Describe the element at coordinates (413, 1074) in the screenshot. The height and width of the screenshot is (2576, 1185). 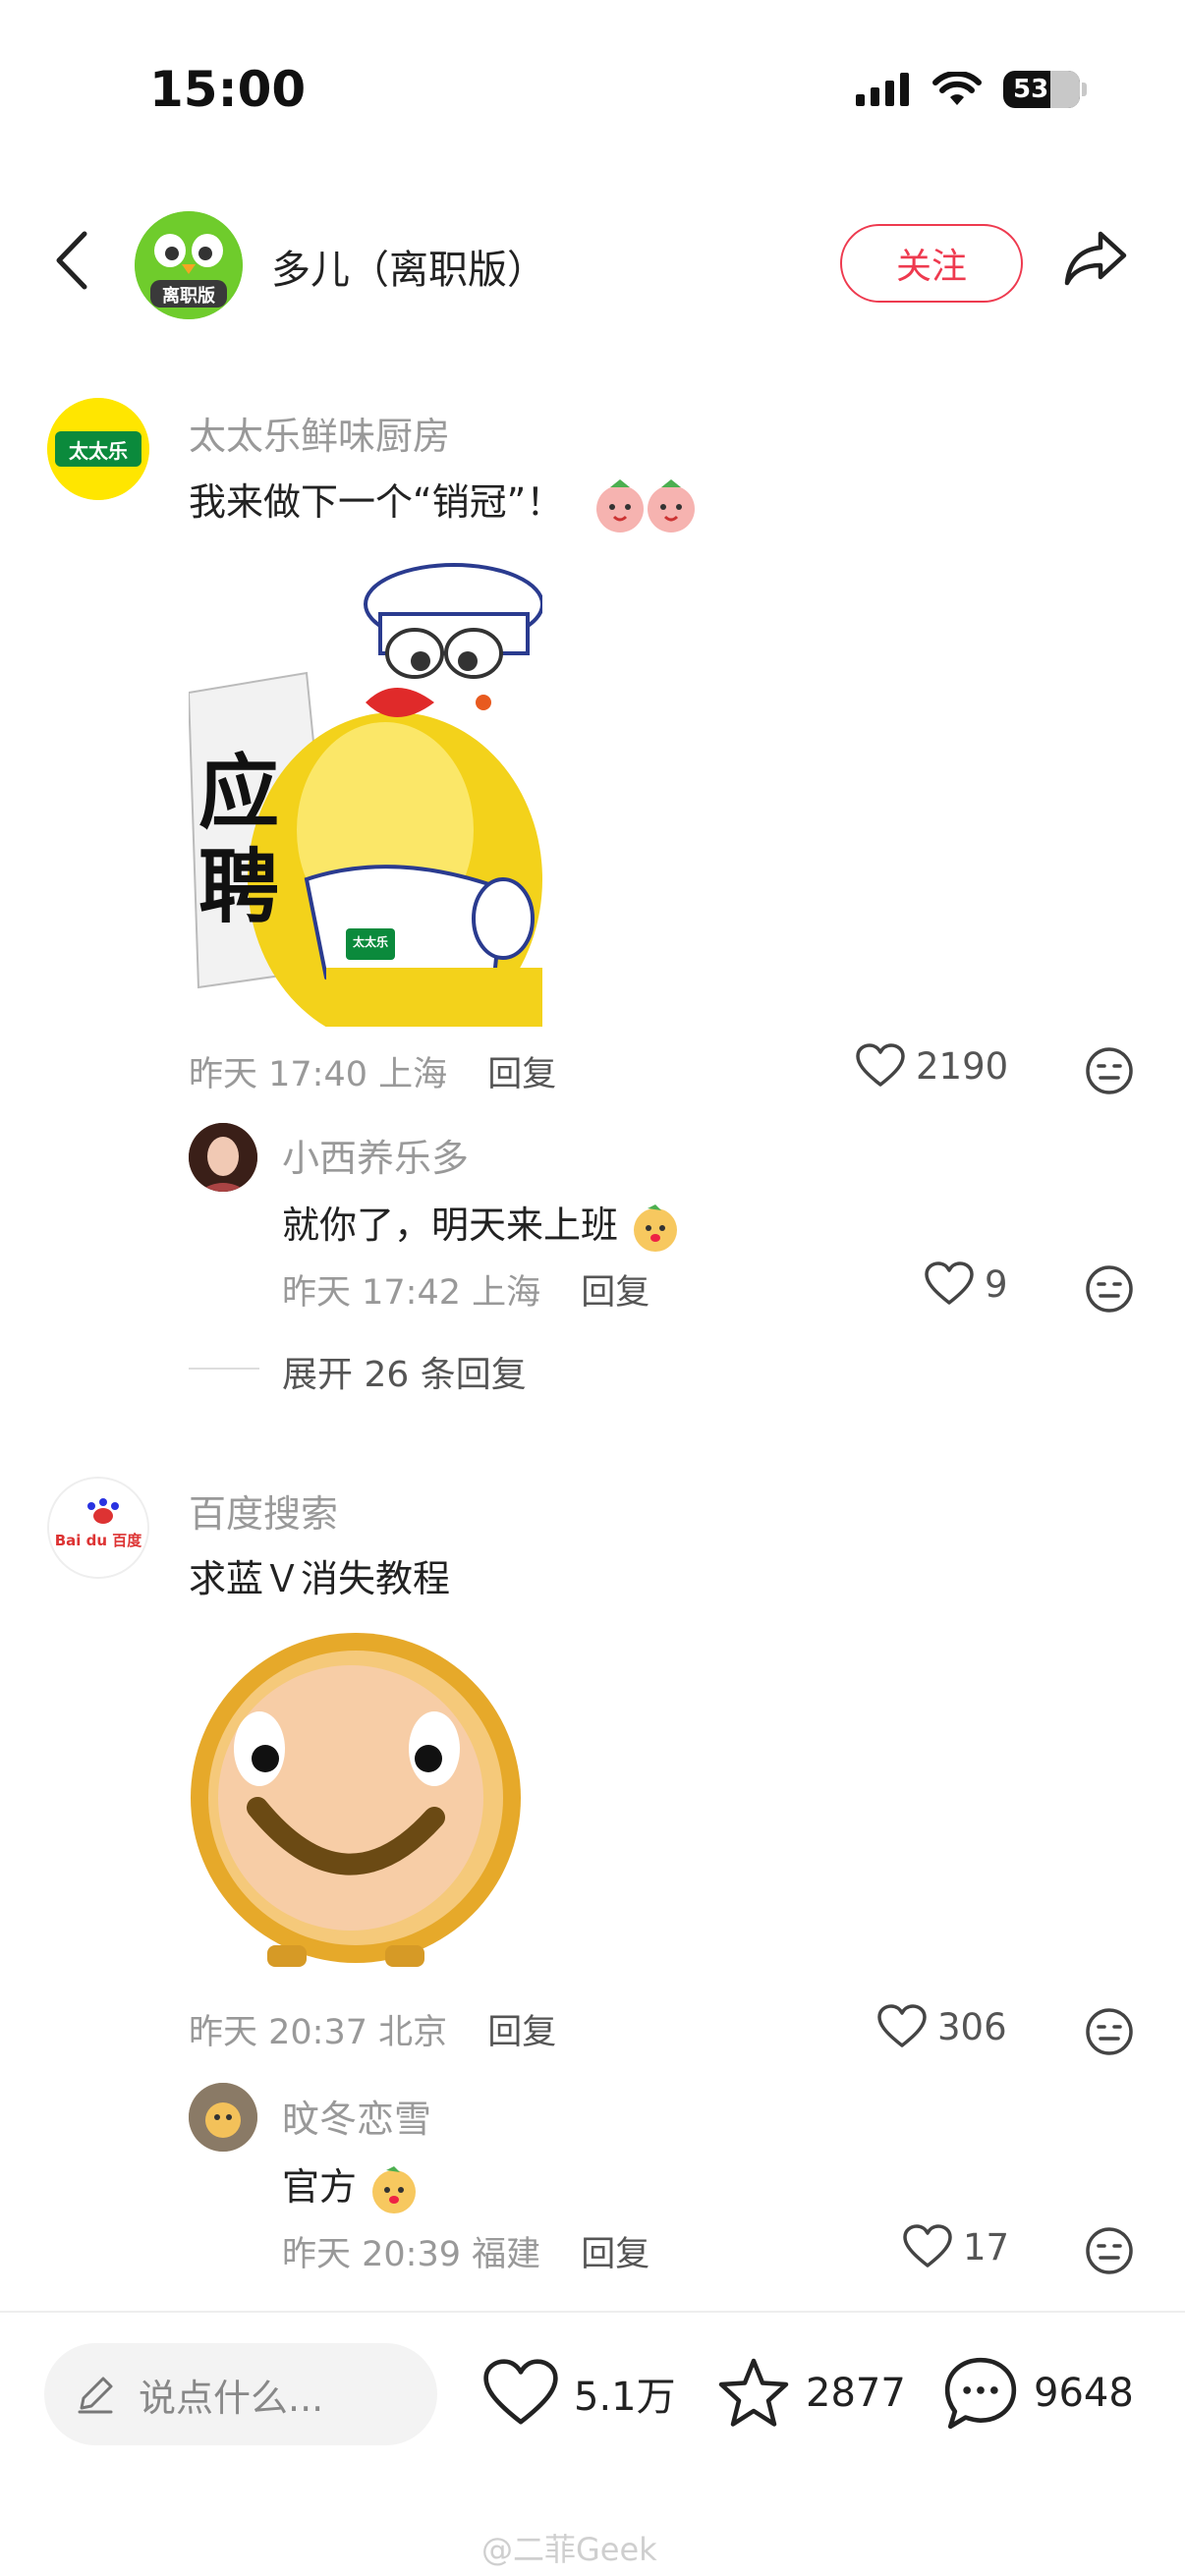
I see `comment-location: 上海` at that location.